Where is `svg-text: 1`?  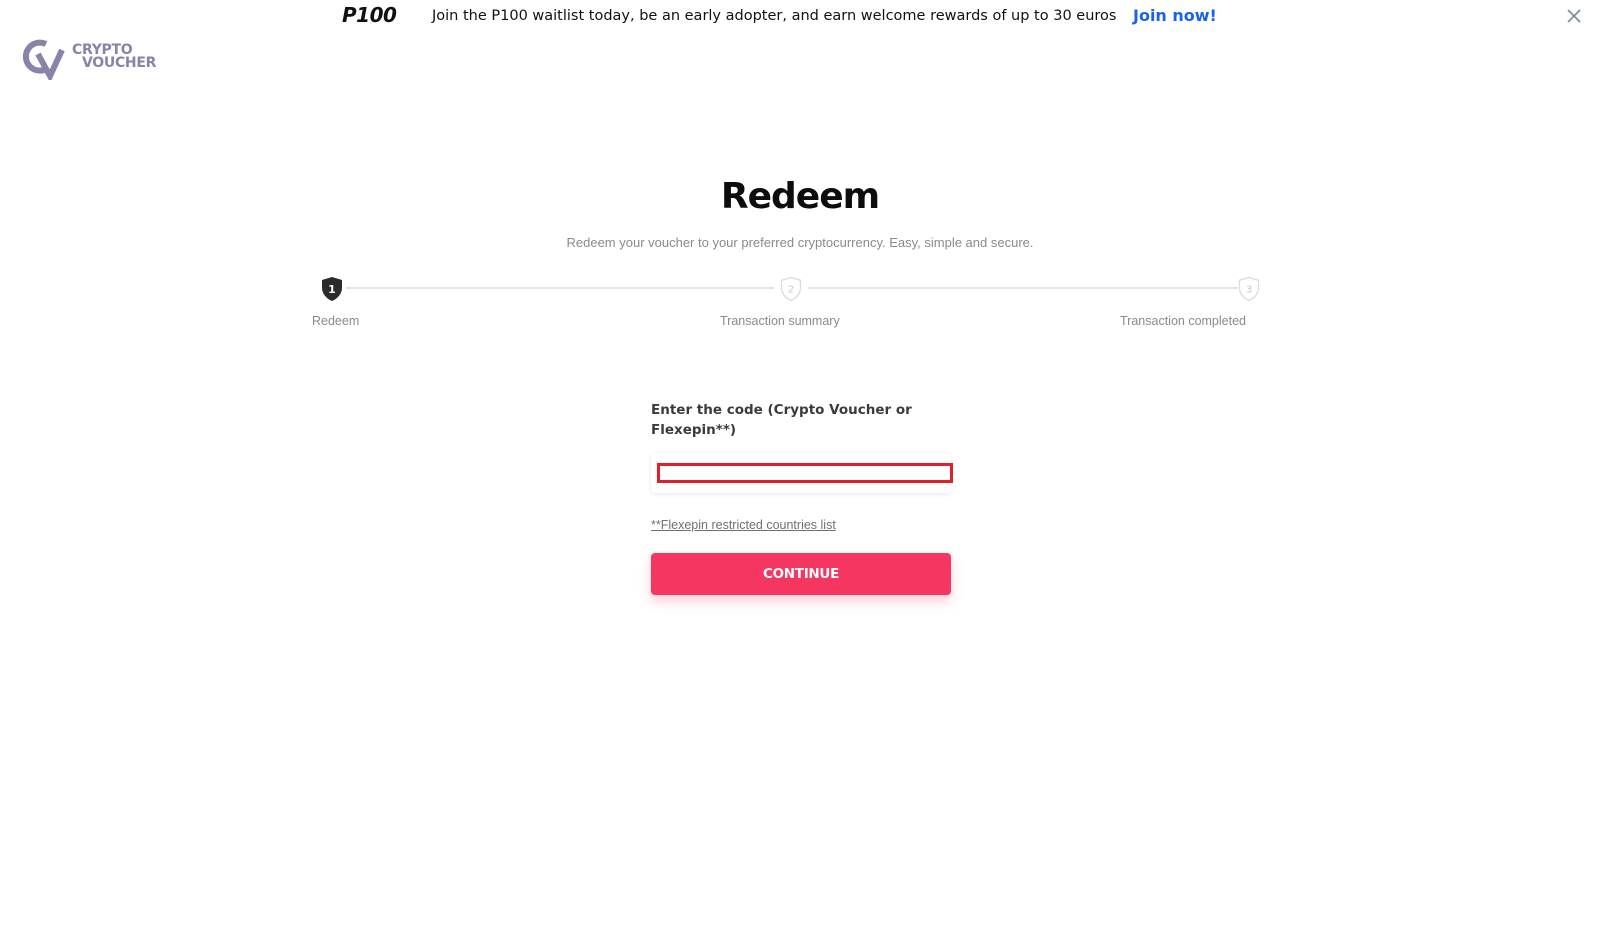 svg-text: 1 is located at coordinates (332, 289).